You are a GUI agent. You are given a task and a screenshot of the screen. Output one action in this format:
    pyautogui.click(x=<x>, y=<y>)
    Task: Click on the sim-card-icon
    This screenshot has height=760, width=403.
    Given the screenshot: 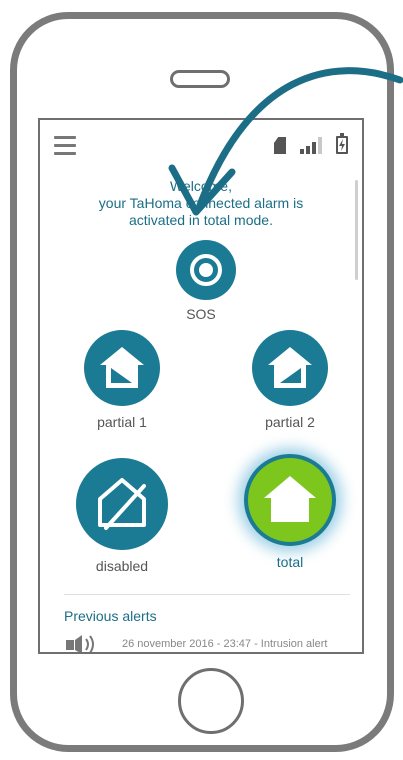 What is the action you would take?
    pyautogui.click(x=280, y=145)
    